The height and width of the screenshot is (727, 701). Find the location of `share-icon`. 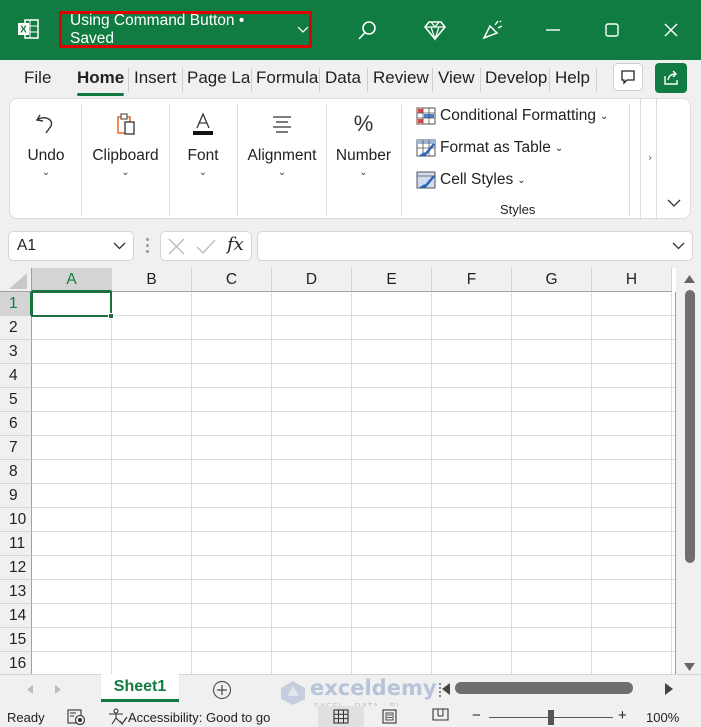

share-icon is located at coordinates (671, 77).